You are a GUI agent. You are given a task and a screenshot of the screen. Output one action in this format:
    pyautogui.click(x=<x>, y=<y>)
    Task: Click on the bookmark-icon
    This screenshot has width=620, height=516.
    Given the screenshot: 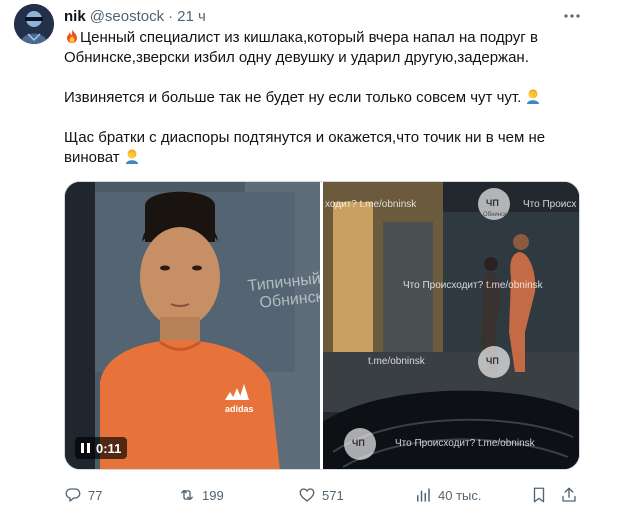 What is the action you would take?
    pyautogui.click(x=539, y=495)
    